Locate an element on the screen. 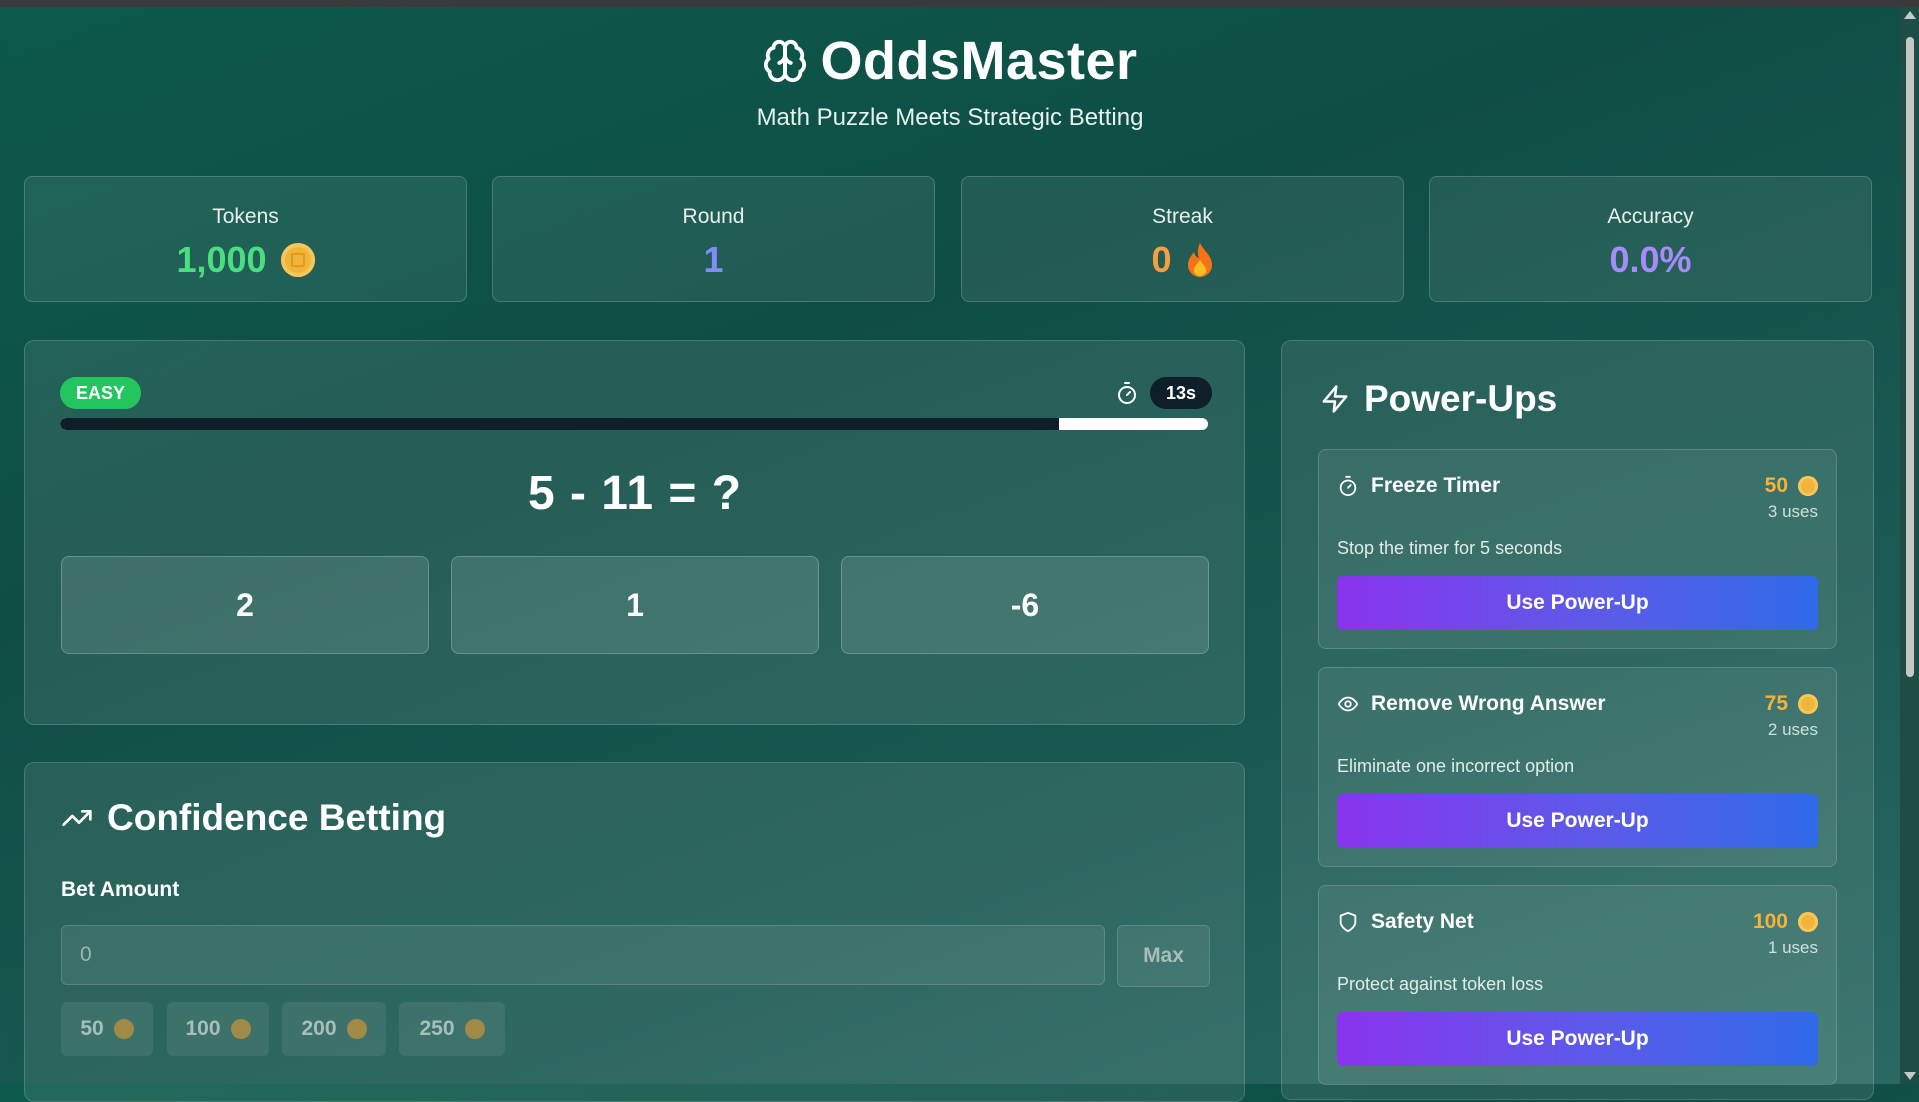 The image size is (1919, 1102). window-top-border is located at coordinates (959, 3).